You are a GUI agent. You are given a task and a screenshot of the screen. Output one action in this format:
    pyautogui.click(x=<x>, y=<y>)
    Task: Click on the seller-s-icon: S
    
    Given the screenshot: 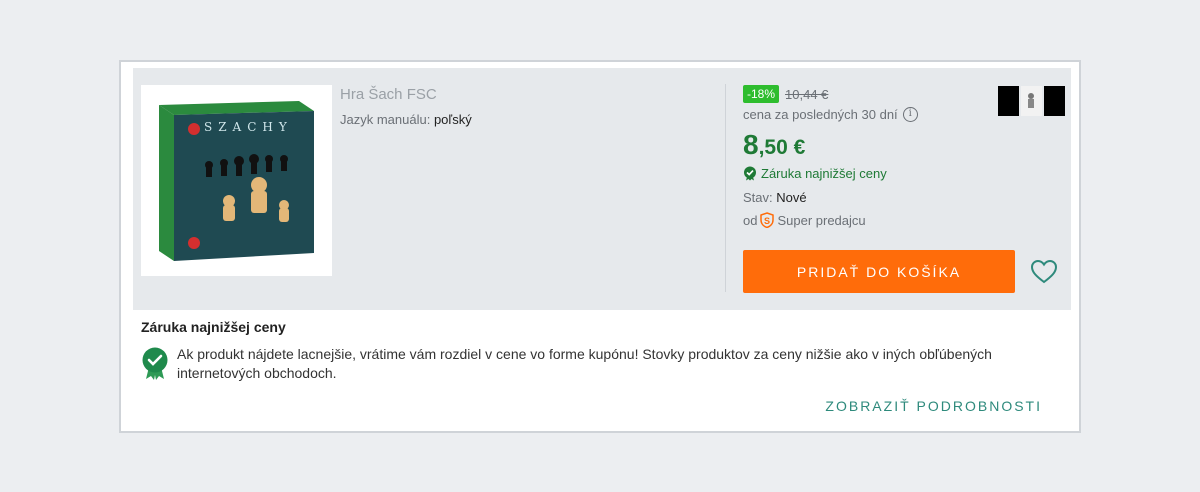 What is the action you would take?
    pyautogui.click(x=767, y=220)
    